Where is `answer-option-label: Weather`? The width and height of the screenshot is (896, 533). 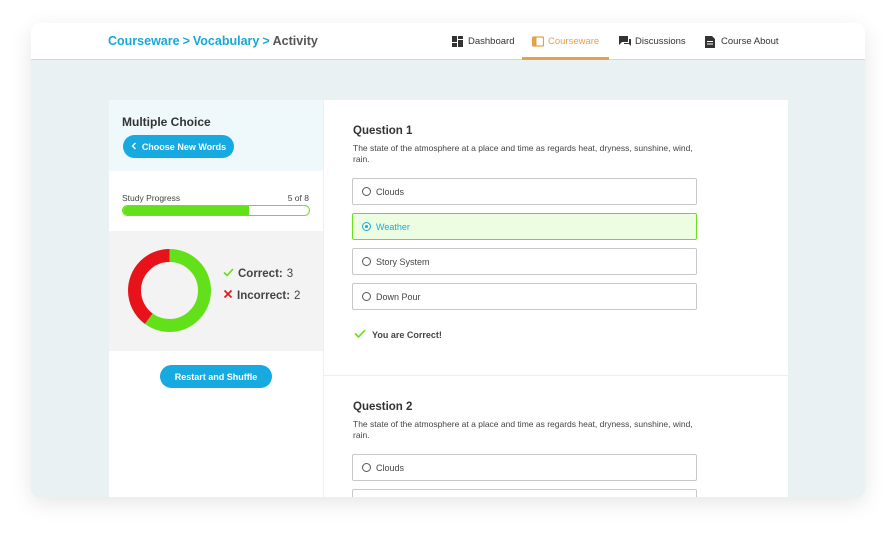 answer-option-label: Weather is located at coordinates (393, 226).